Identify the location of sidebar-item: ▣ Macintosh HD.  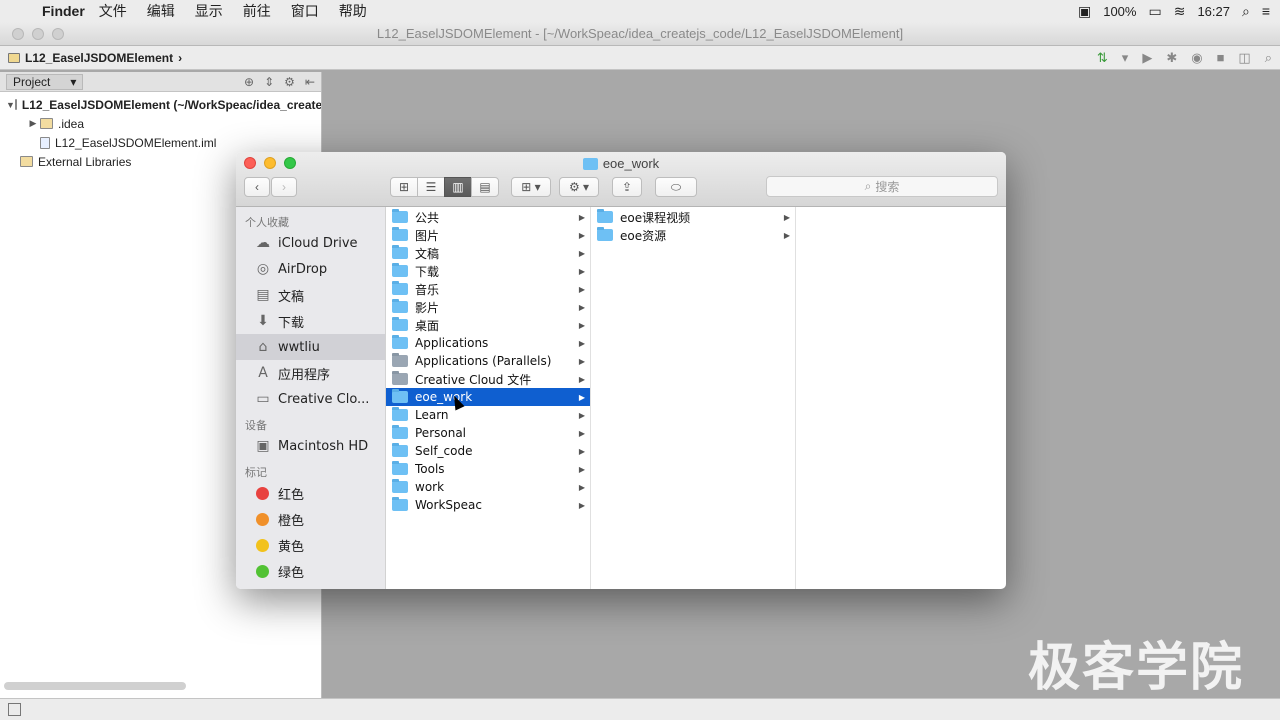
(310, 446).